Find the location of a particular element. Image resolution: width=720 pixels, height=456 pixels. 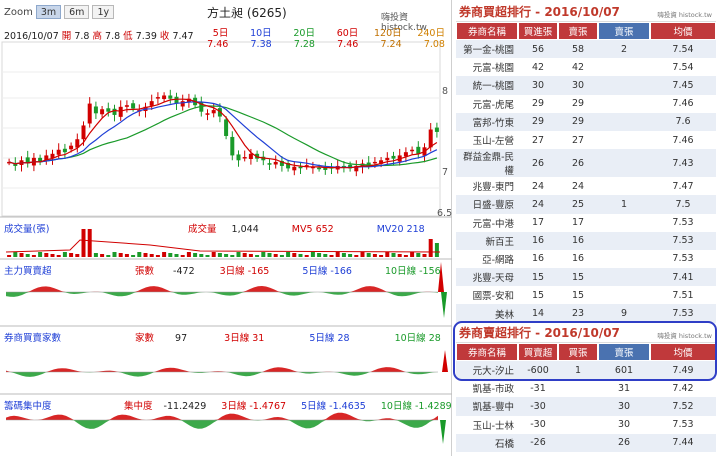

buy-ranking-row: 富邦-竹東 29 29 7.6 is located at coordinates (586, 121).